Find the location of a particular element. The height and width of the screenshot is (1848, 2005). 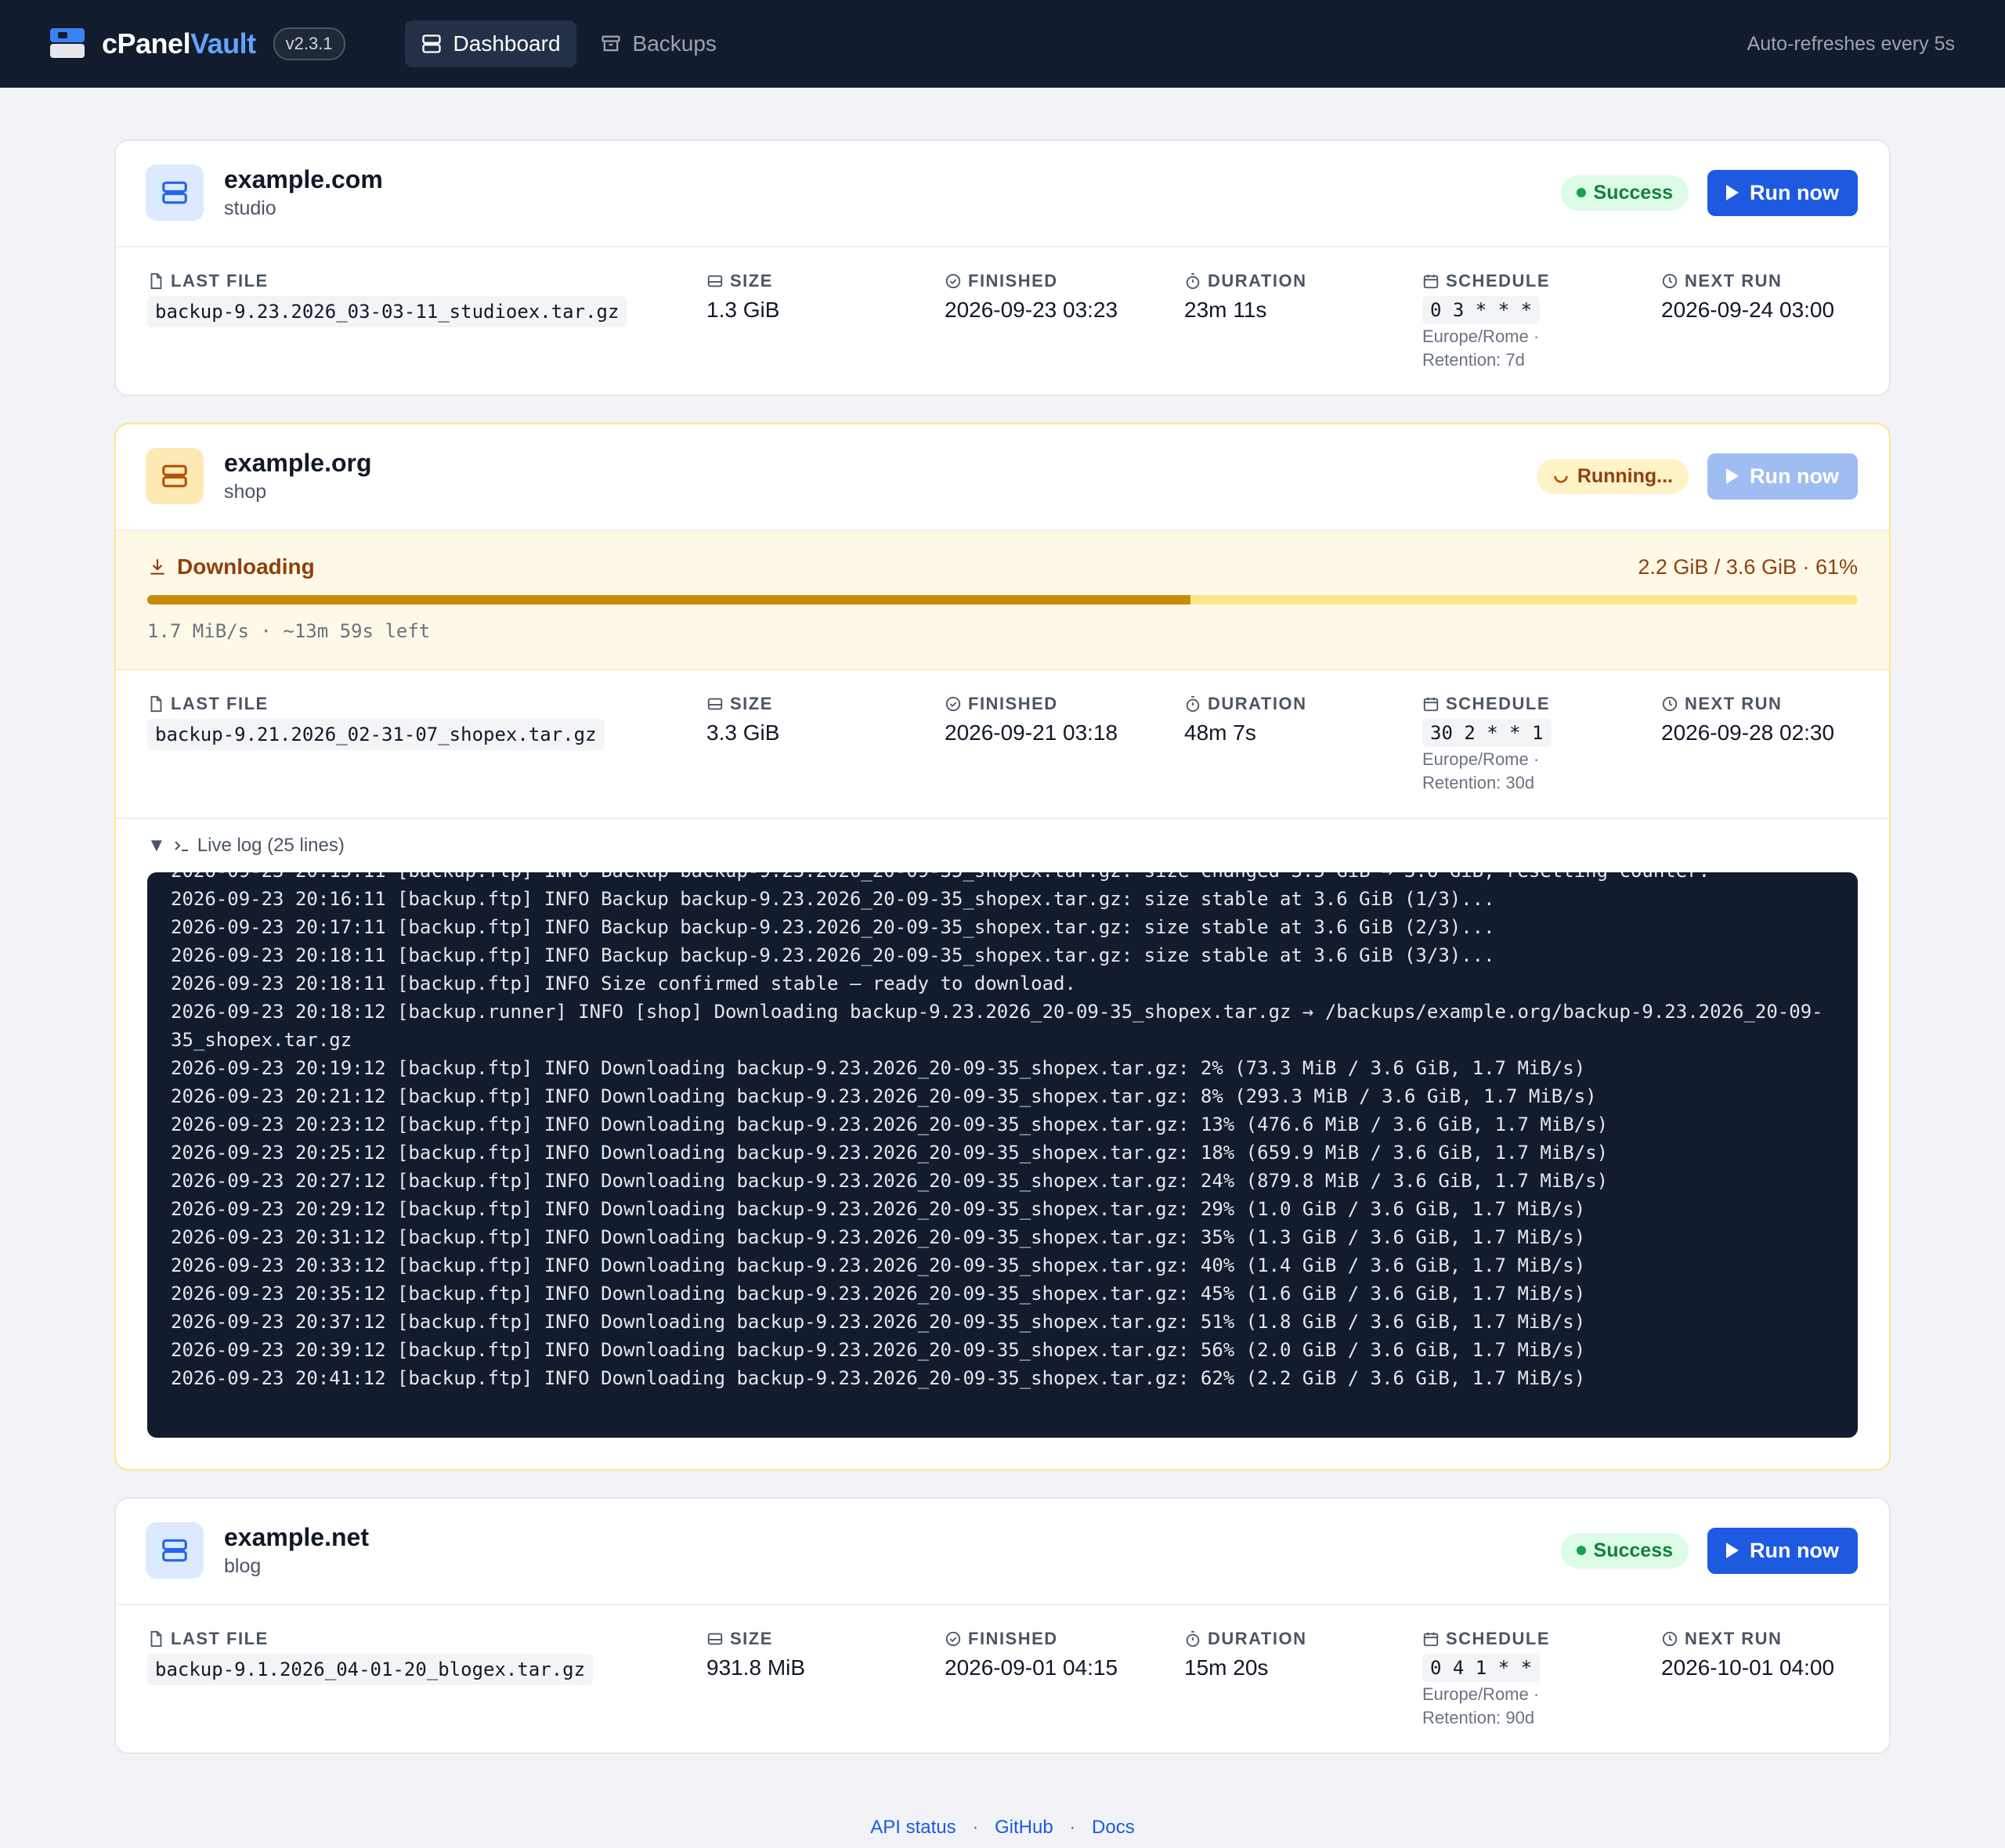

terminal-icon is located at coordinates (181, 846).